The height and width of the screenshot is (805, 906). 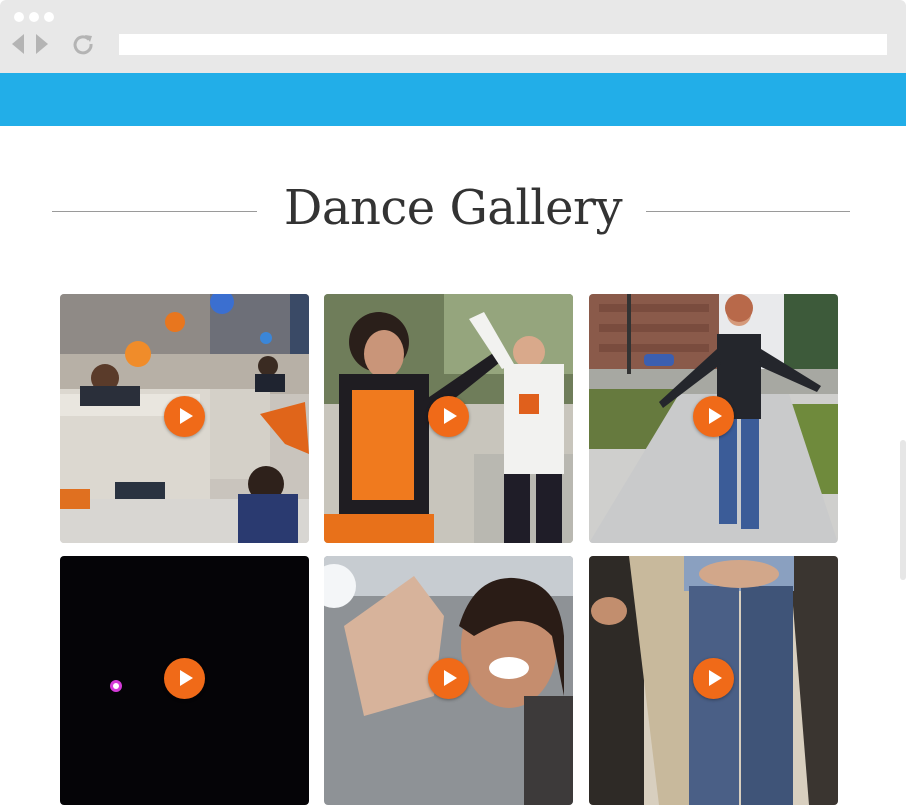 What do you see at coordinates (34, 17) in the screenshot?
I see `window-minimize-dot` at bounding box center [34, 17].